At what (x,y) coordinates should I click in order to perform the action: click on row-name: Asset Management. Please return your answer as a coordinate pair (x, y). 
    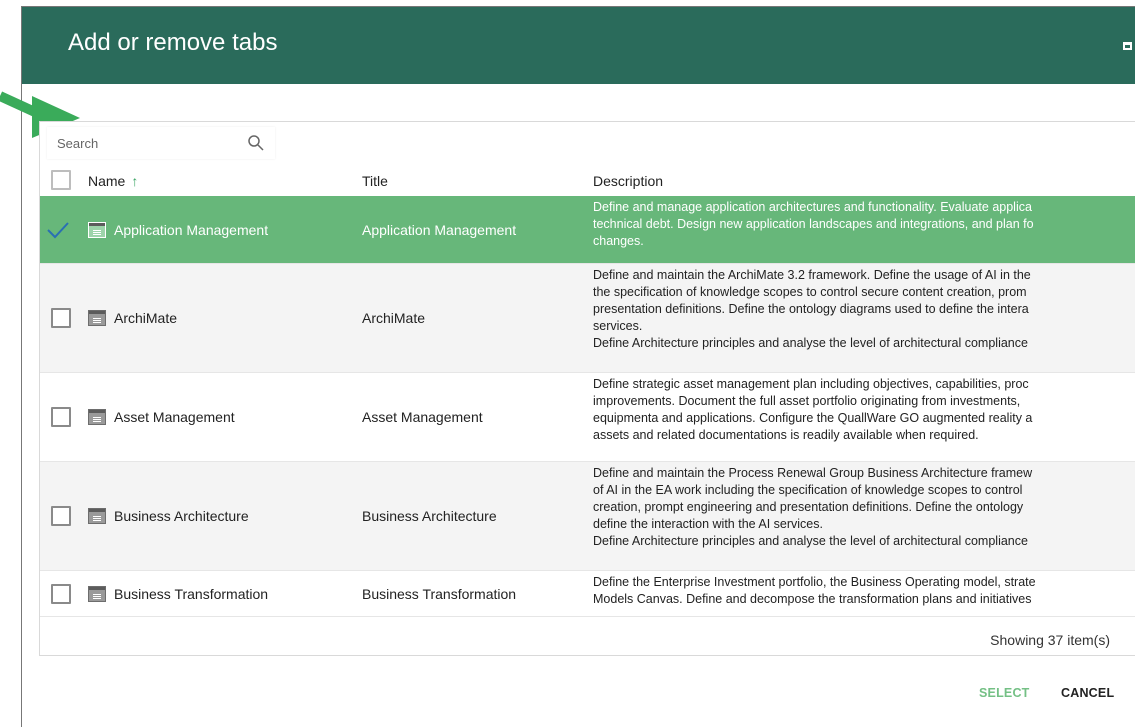
    Looking at the image, I should click on (174, 417).